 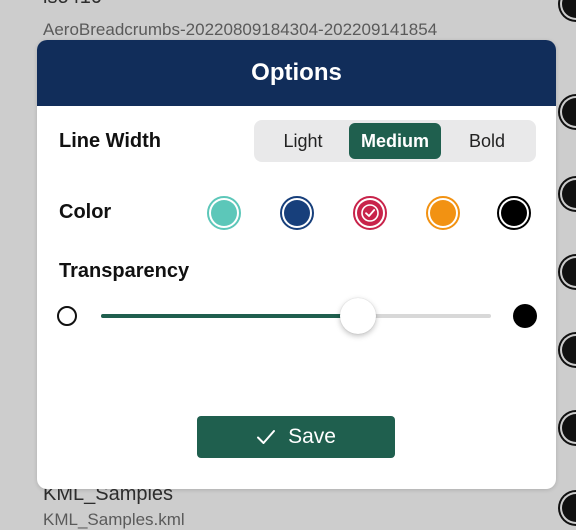 I want to click on segment-bold: Bold, so click(x=487, y=141).